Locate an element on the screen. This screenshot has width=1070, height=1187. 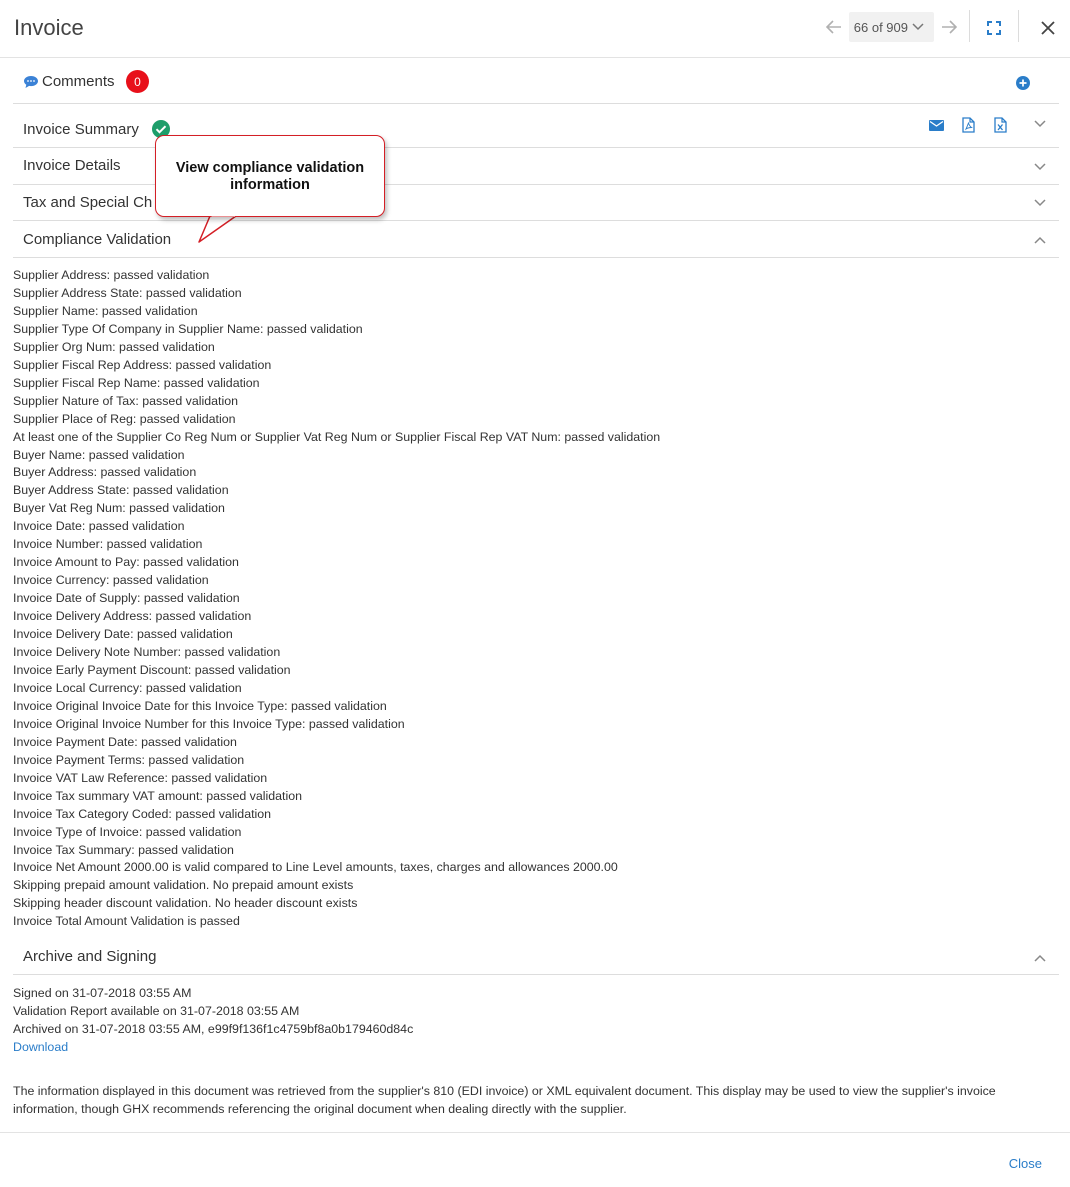
envelope-icon is located at coordinates (936, 125).